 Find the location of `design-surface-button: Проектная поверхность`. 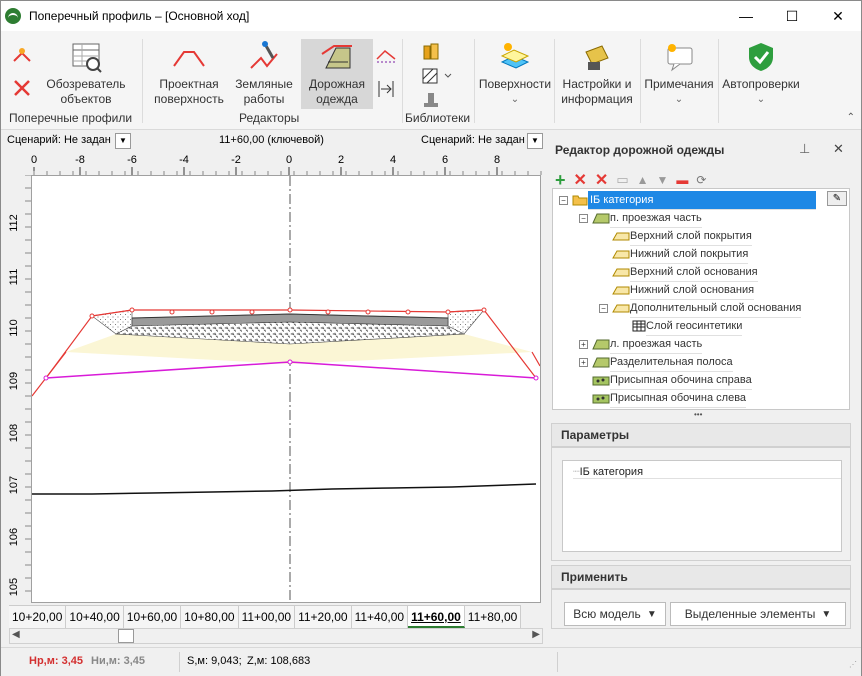

design-surface-button: Проектная поверхность is located at coordinates (189, 73).